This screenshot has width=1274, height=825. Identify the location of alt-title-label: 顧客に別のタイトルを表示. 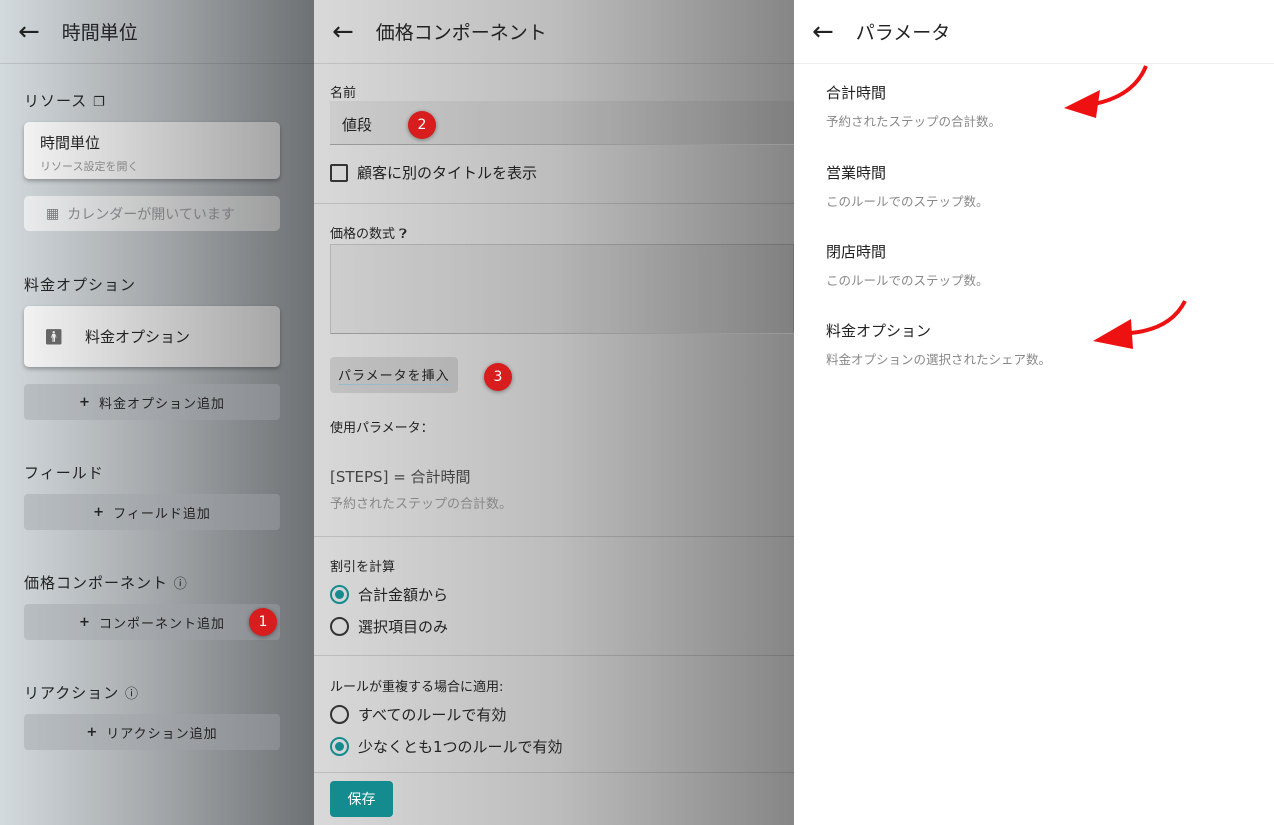
(447, 173).